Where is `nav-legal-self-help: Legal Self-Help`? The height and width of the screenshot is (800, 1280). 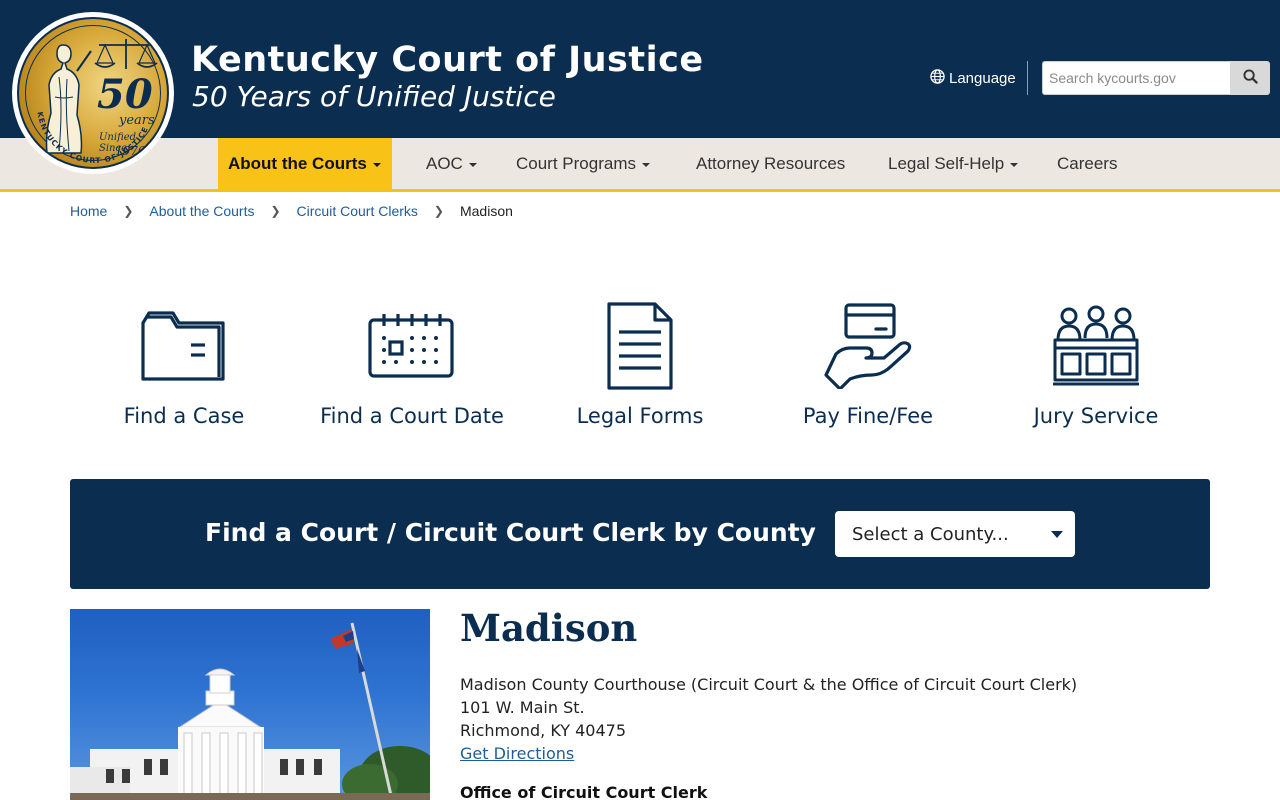
nav-legal-self-help: Legal Self-Help is located at coordinates (953, 163).